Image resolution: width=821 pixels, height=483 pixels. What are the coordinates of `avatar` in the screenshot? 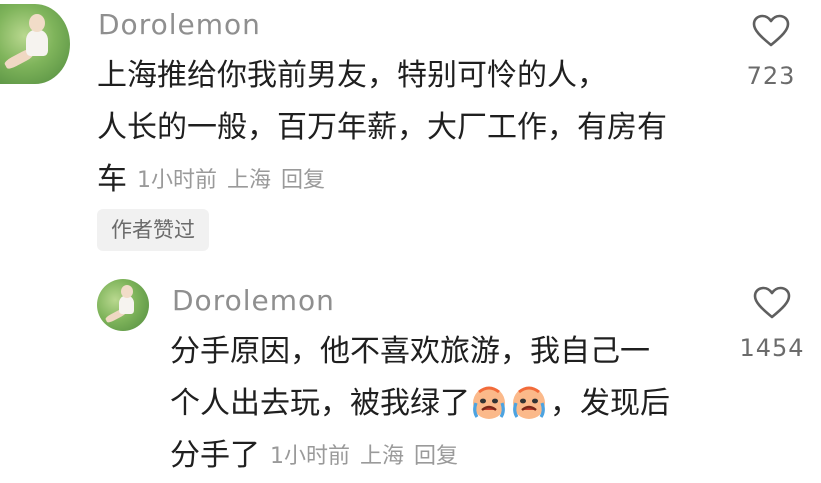 It's located at (35, 44).